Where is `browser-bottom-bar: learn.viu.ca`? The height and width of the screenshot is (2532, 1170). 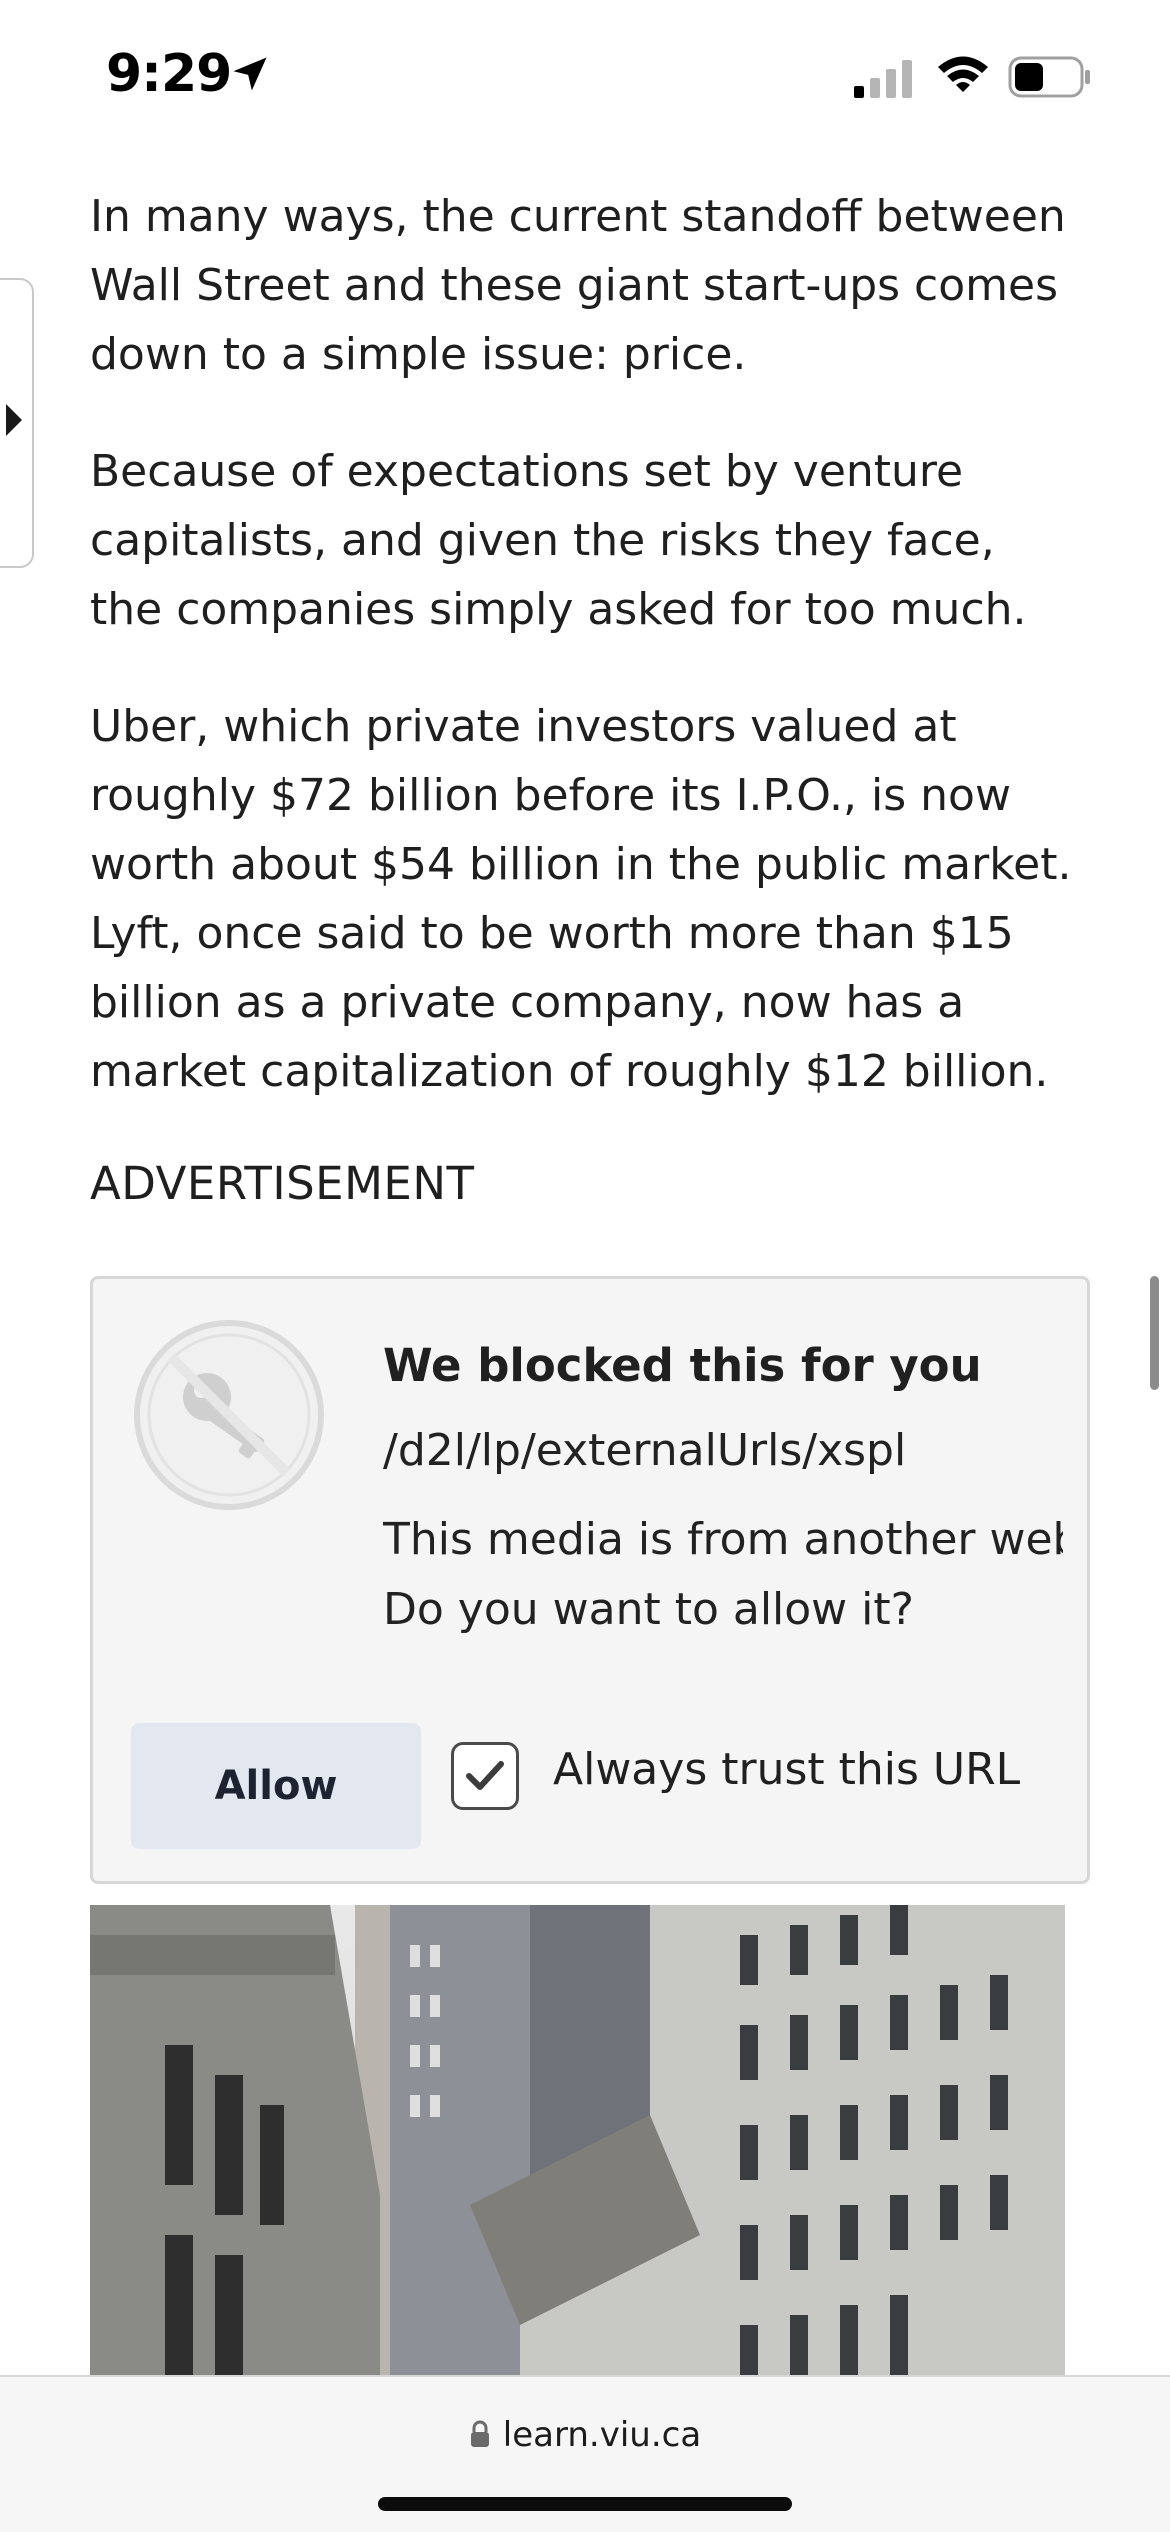
browser-bottom-bar: learn.viu.ca is located at coordinates (585, 2453).